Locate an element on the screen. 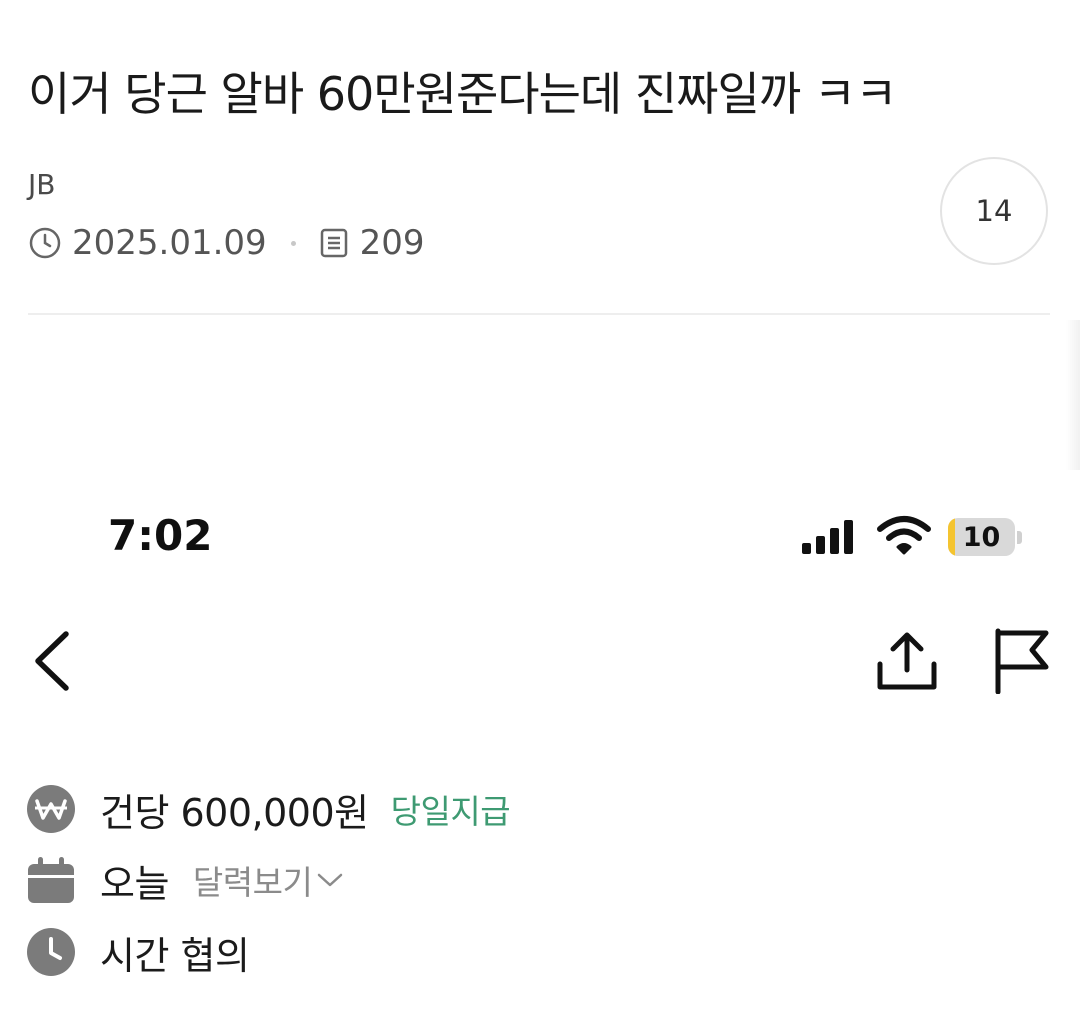  views-icon is located at coordinates (333, 243).